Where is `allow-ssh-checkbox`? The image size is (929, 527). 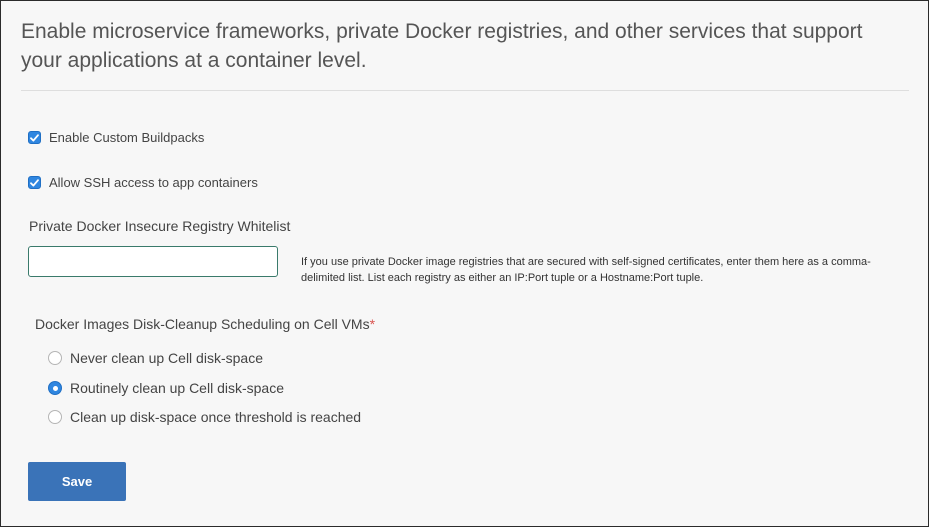 allow-ssh-checkbox is located at coordinates (34, 182).